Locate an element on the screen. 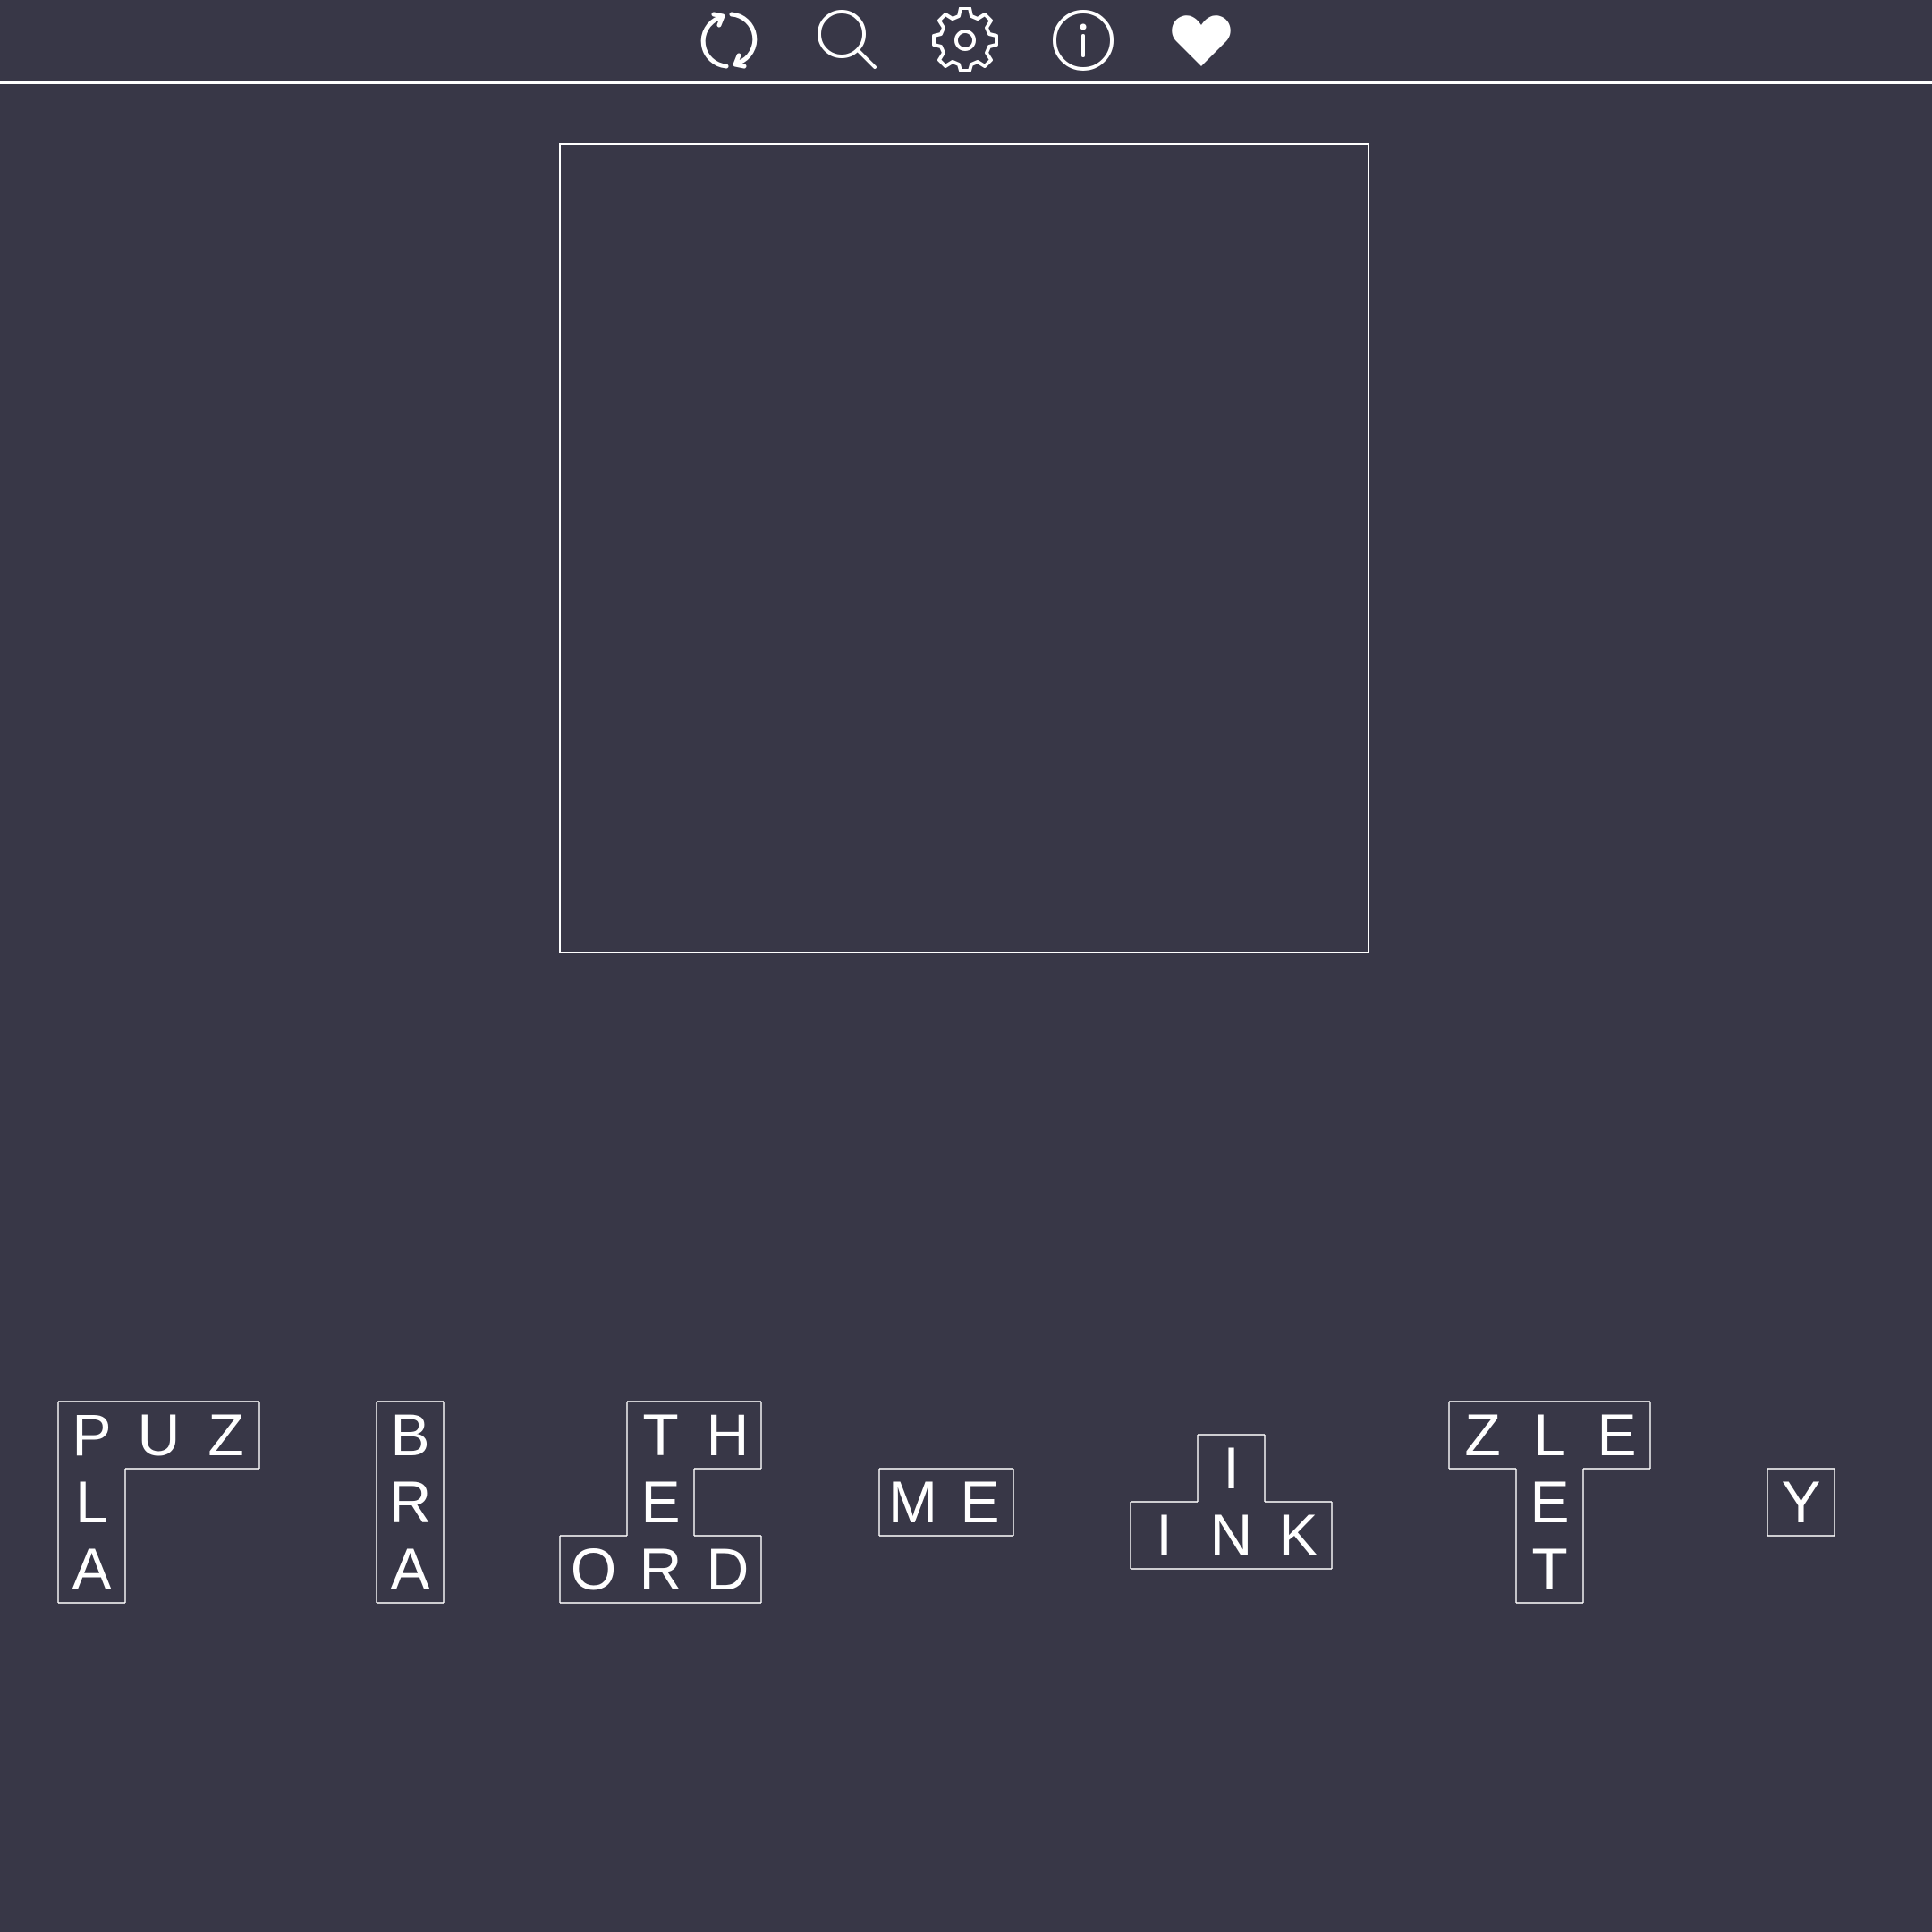 The height and width of the screenshot is (1932, 1932). favorite-button is located at coordinates (1201, 40).